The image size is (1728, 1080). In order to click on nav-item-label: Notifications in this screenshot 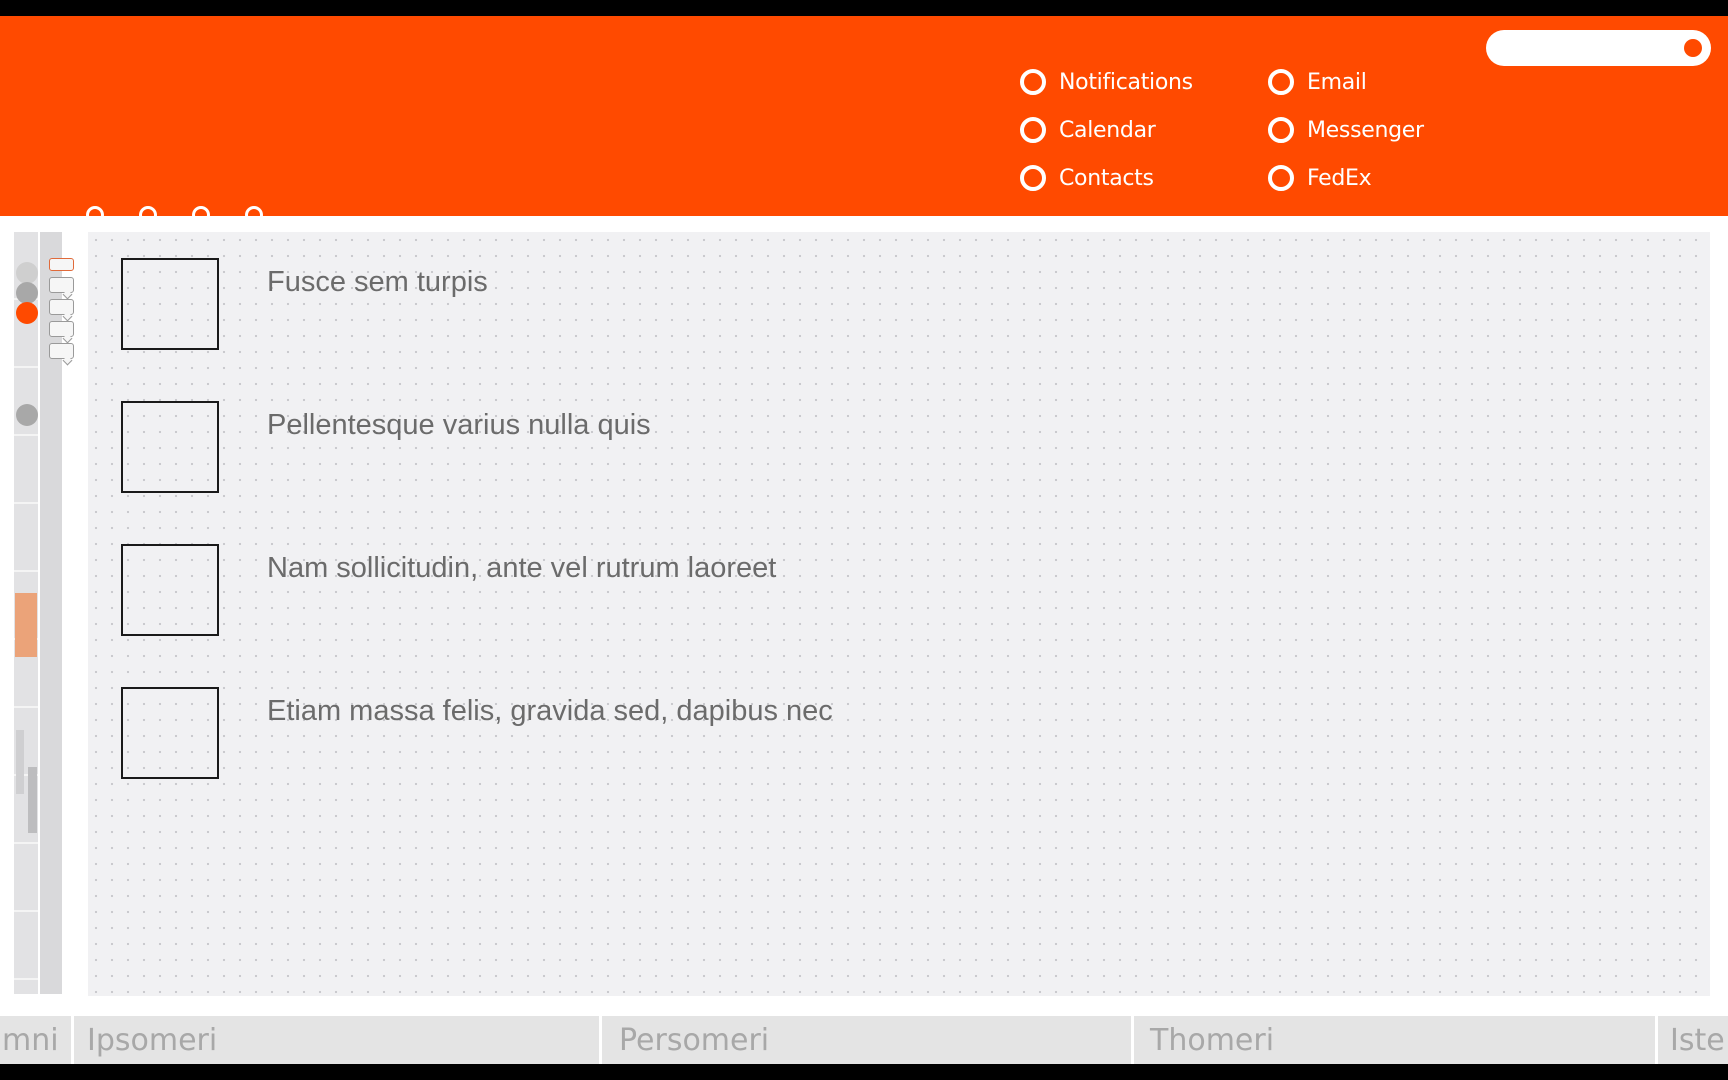, I will do `click(1126, 82)`.